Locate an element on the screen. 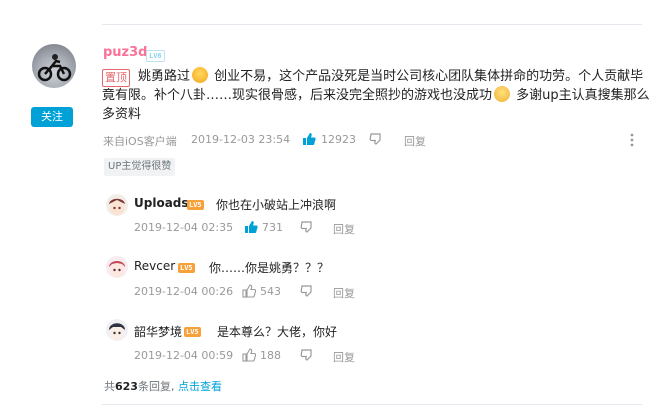 This screenshot has width=650, height=407. reply-timestamp: 2019-12-04 00:59 is located at coordinates (184, 355).